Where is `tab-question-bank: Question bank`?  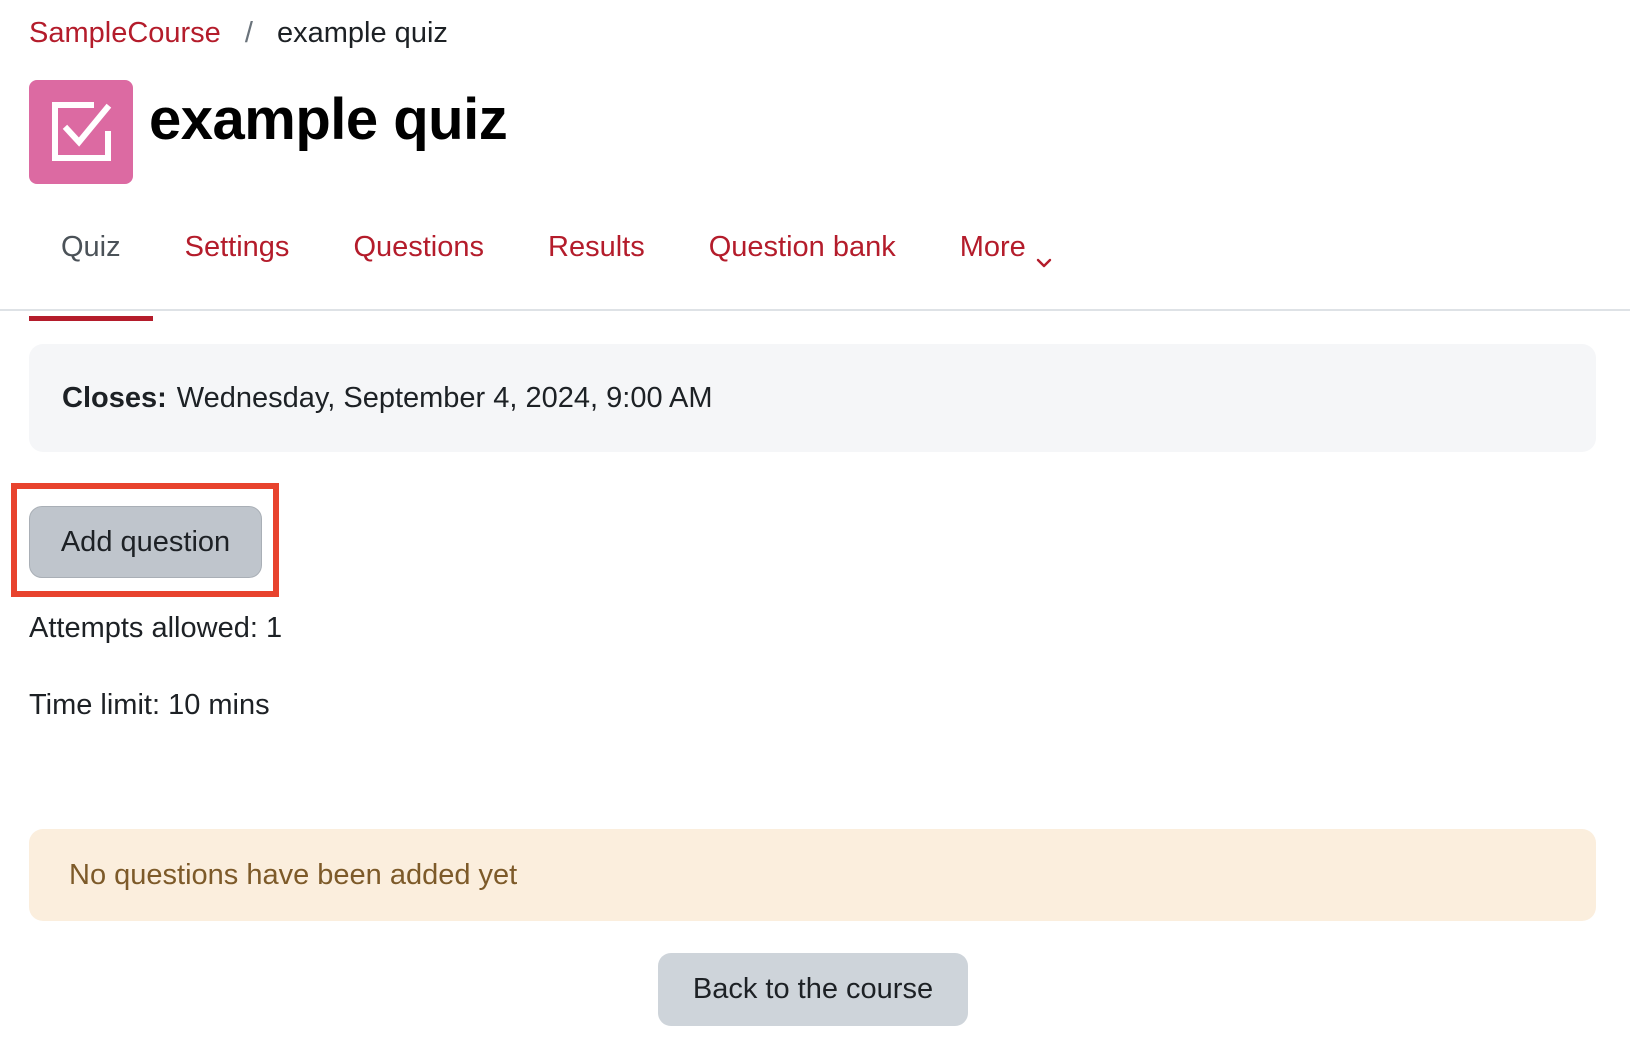 tab-question-bank: Question bank is located at coordinates (802, 261).